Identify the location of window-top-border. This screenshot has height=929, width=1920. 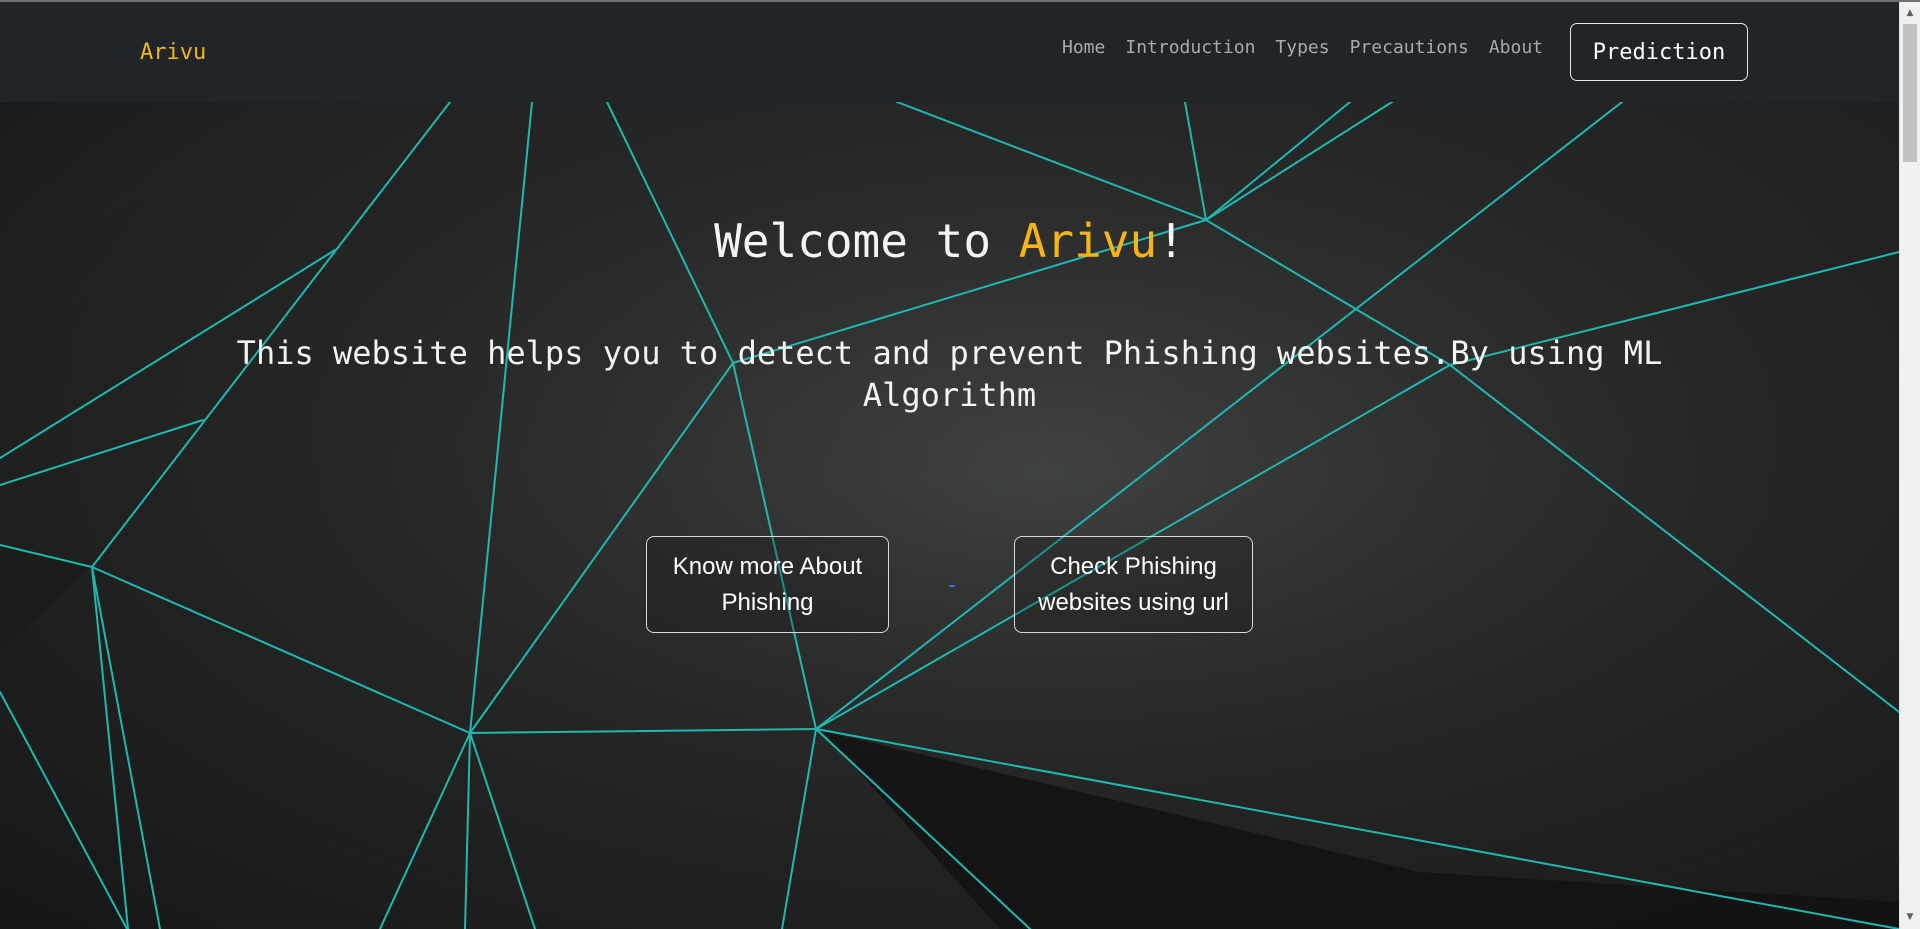
(960, 1).